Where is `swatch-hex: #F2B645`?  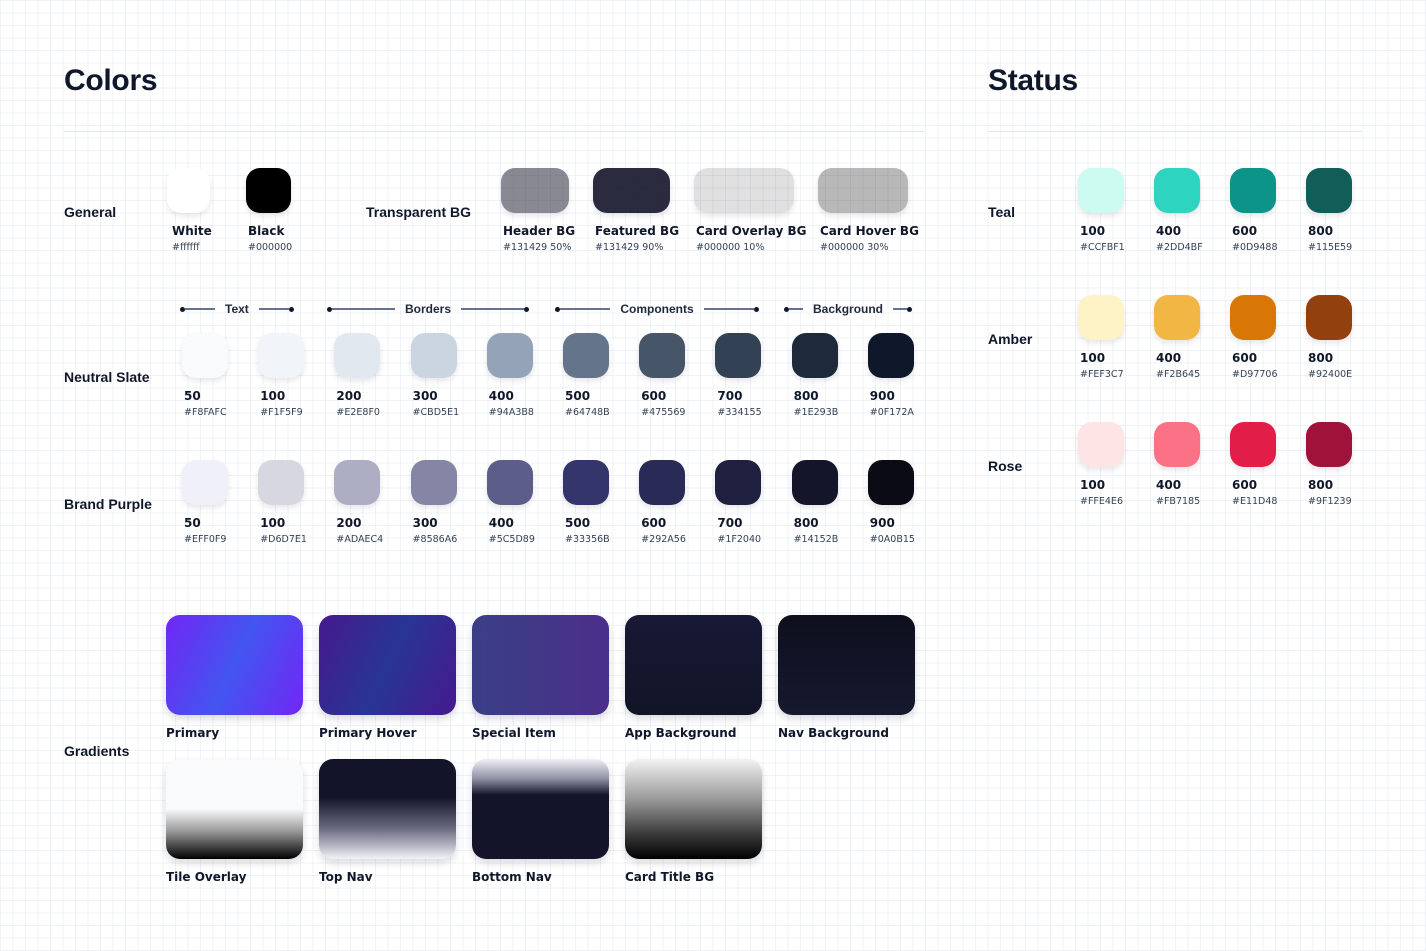 swatch-hex: #F2B645 is located at coordinates (1178, 374).